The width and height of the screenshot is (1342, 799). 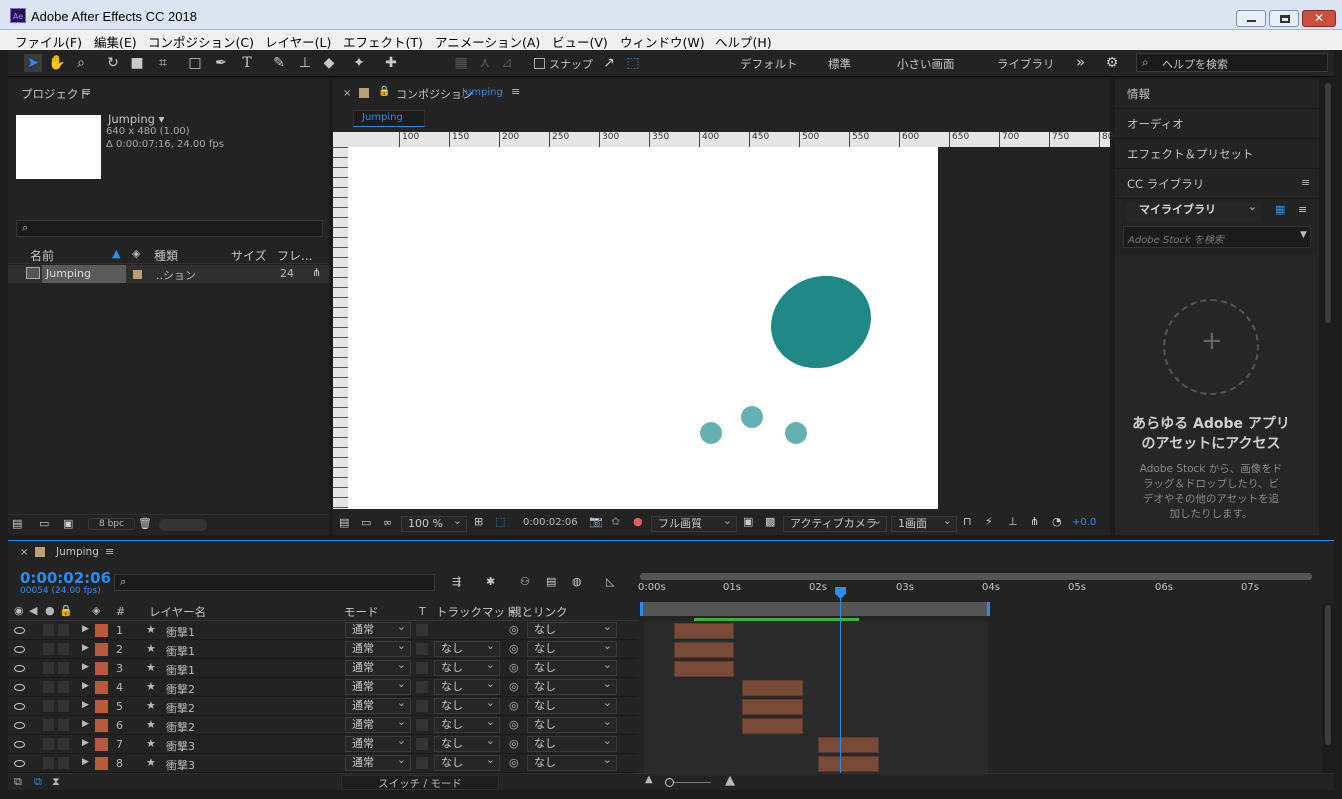 I want to click on toggle-pixel-aspect-icon: ⊓, so click(x=967, y=521).